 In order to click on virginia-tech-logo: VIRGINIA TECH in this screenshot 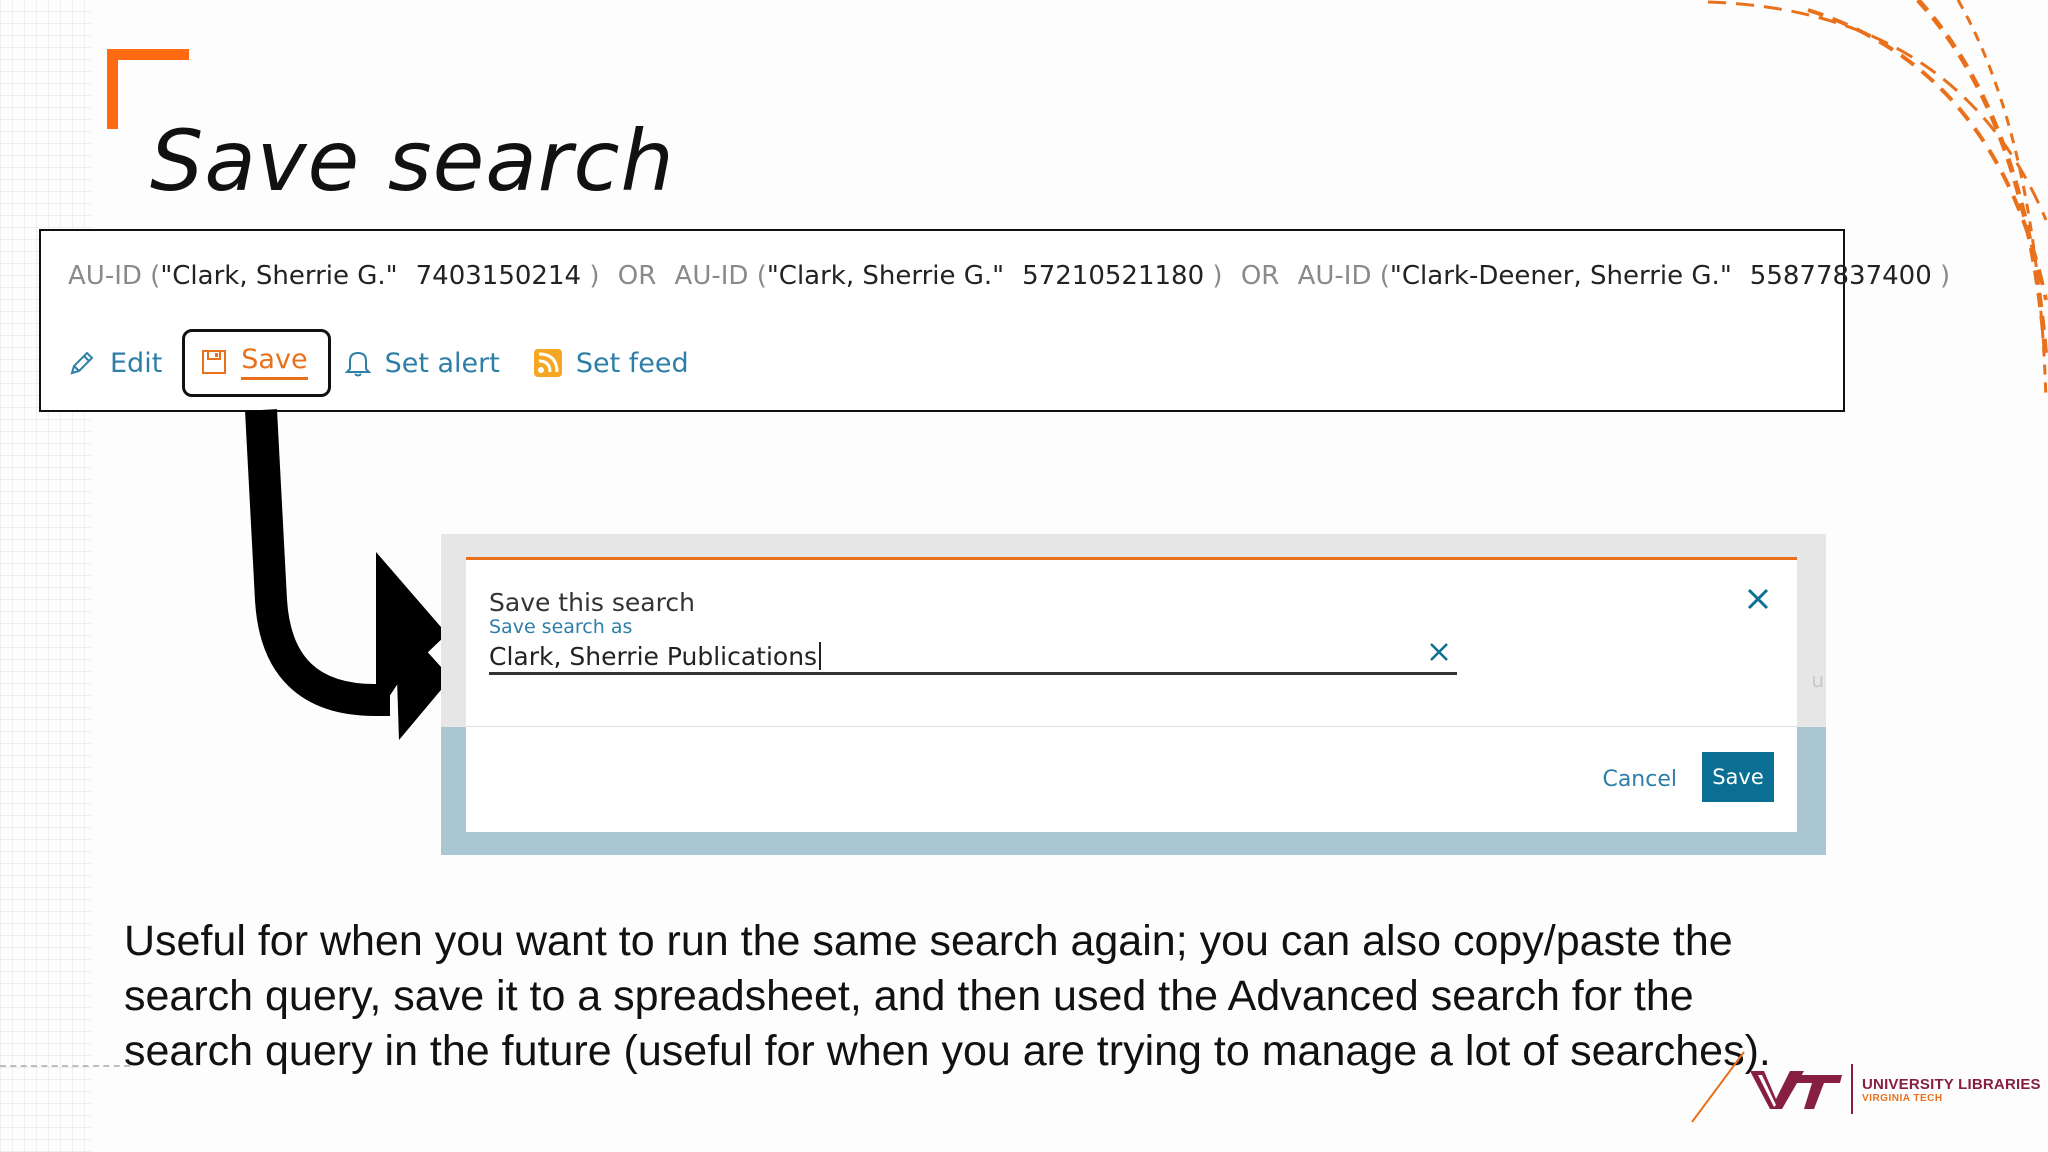, I will do `click(1902, 1098)`.